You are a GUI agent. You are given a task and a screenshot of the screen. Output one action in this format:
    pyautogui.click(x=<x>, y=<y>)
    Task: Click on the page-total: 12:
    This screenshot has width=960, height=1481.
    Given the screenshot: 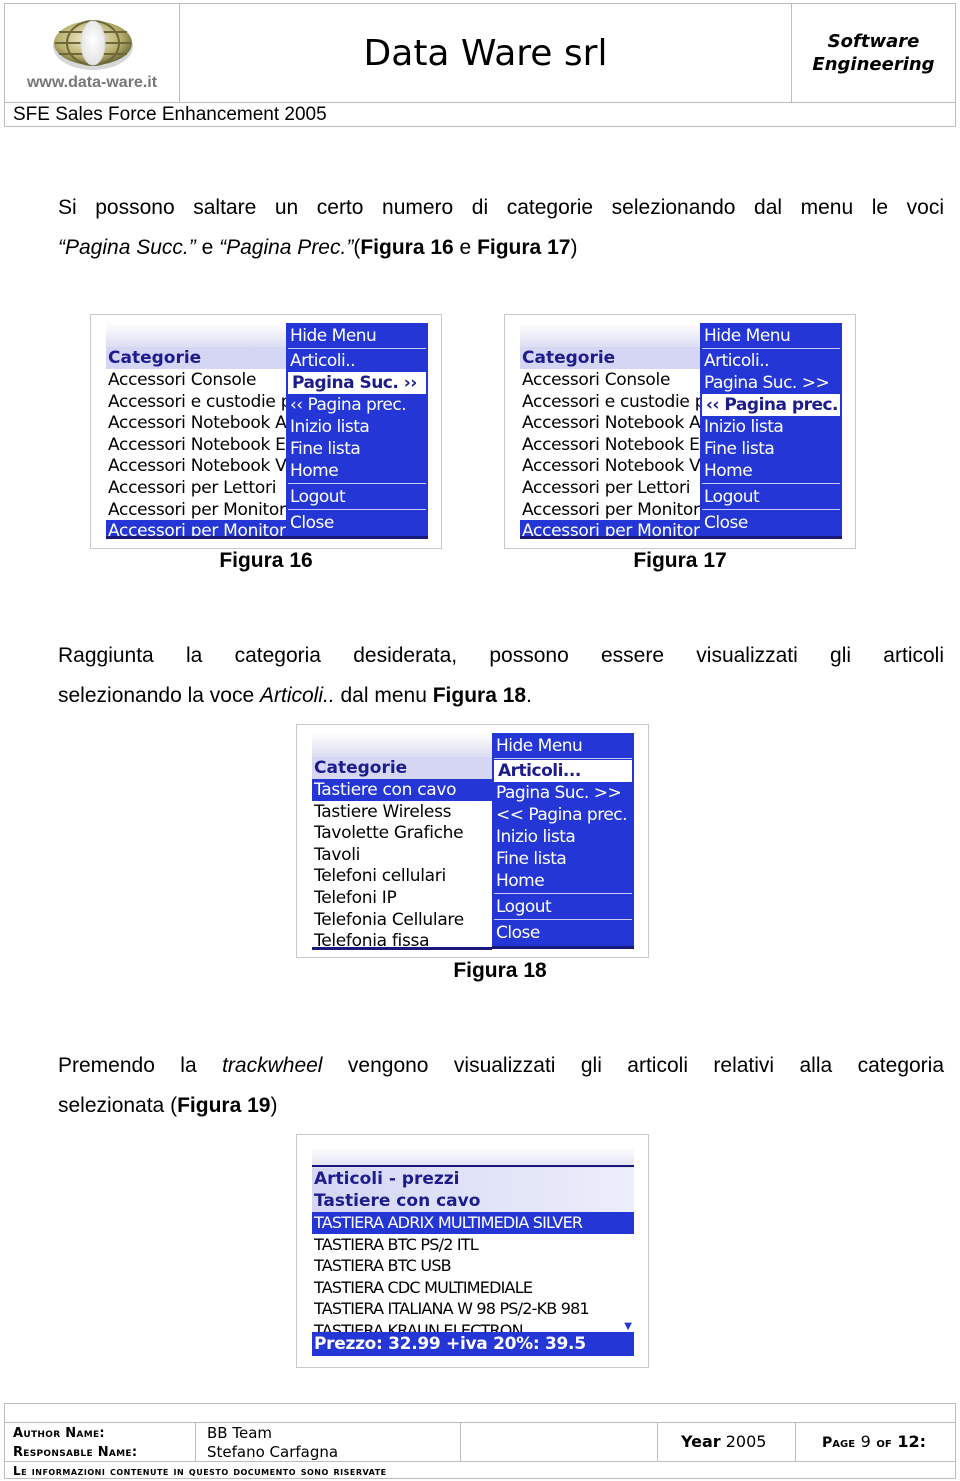 What is the action you would take?
    pyautogui.click(x=911, y=1441)
    